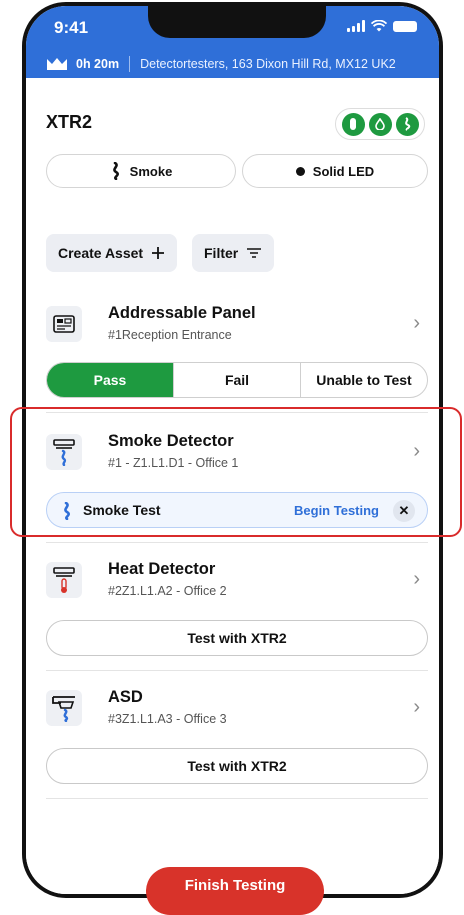 This screenshot has width=464, height=915. I want to click on heat-status-icon, so click(380, 124).